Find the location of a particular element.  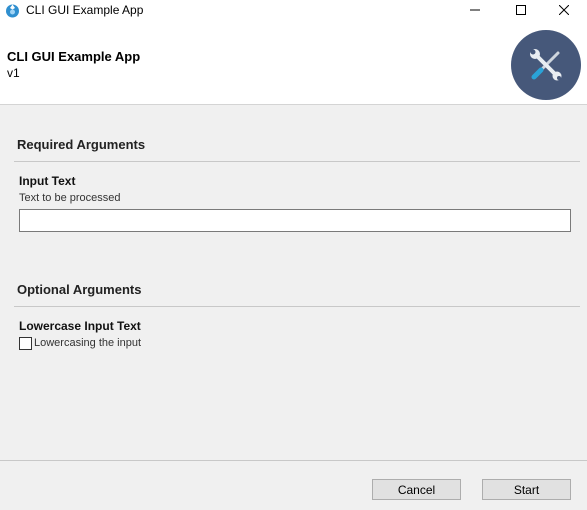

close-icon is located at coordinates (564, 10).